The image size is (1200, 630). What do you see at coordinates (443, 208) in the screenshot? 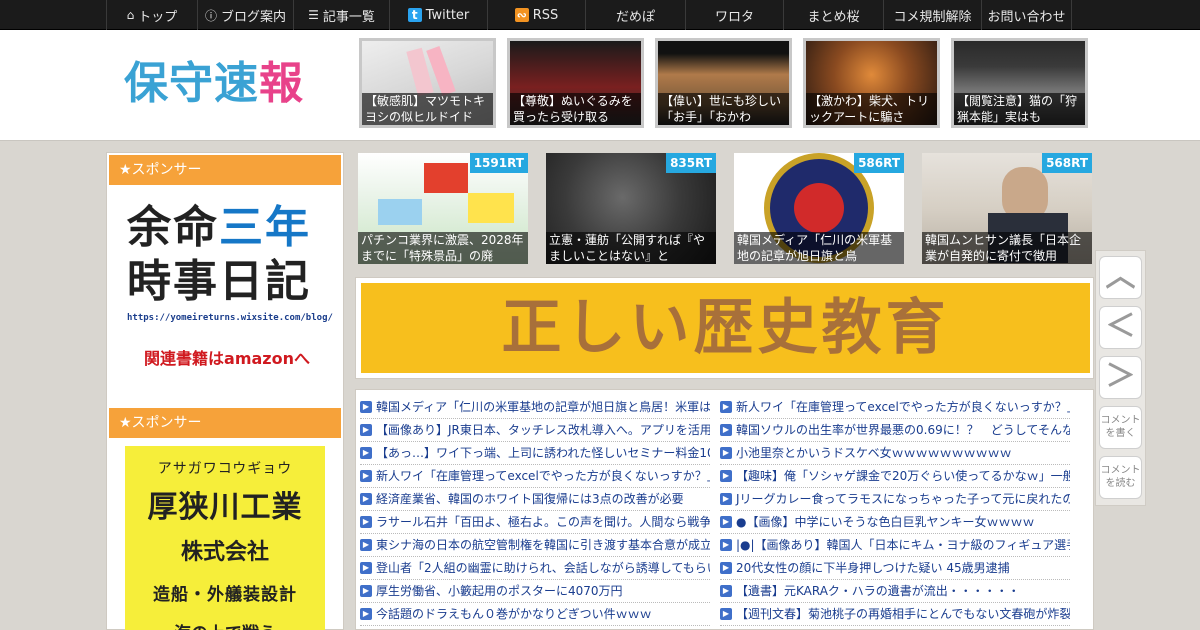
I see `rt-thumb: 1591RT パチンコ業界に激震、2028年までに「特殊景品」の廃` at bounding box center [443, 208].